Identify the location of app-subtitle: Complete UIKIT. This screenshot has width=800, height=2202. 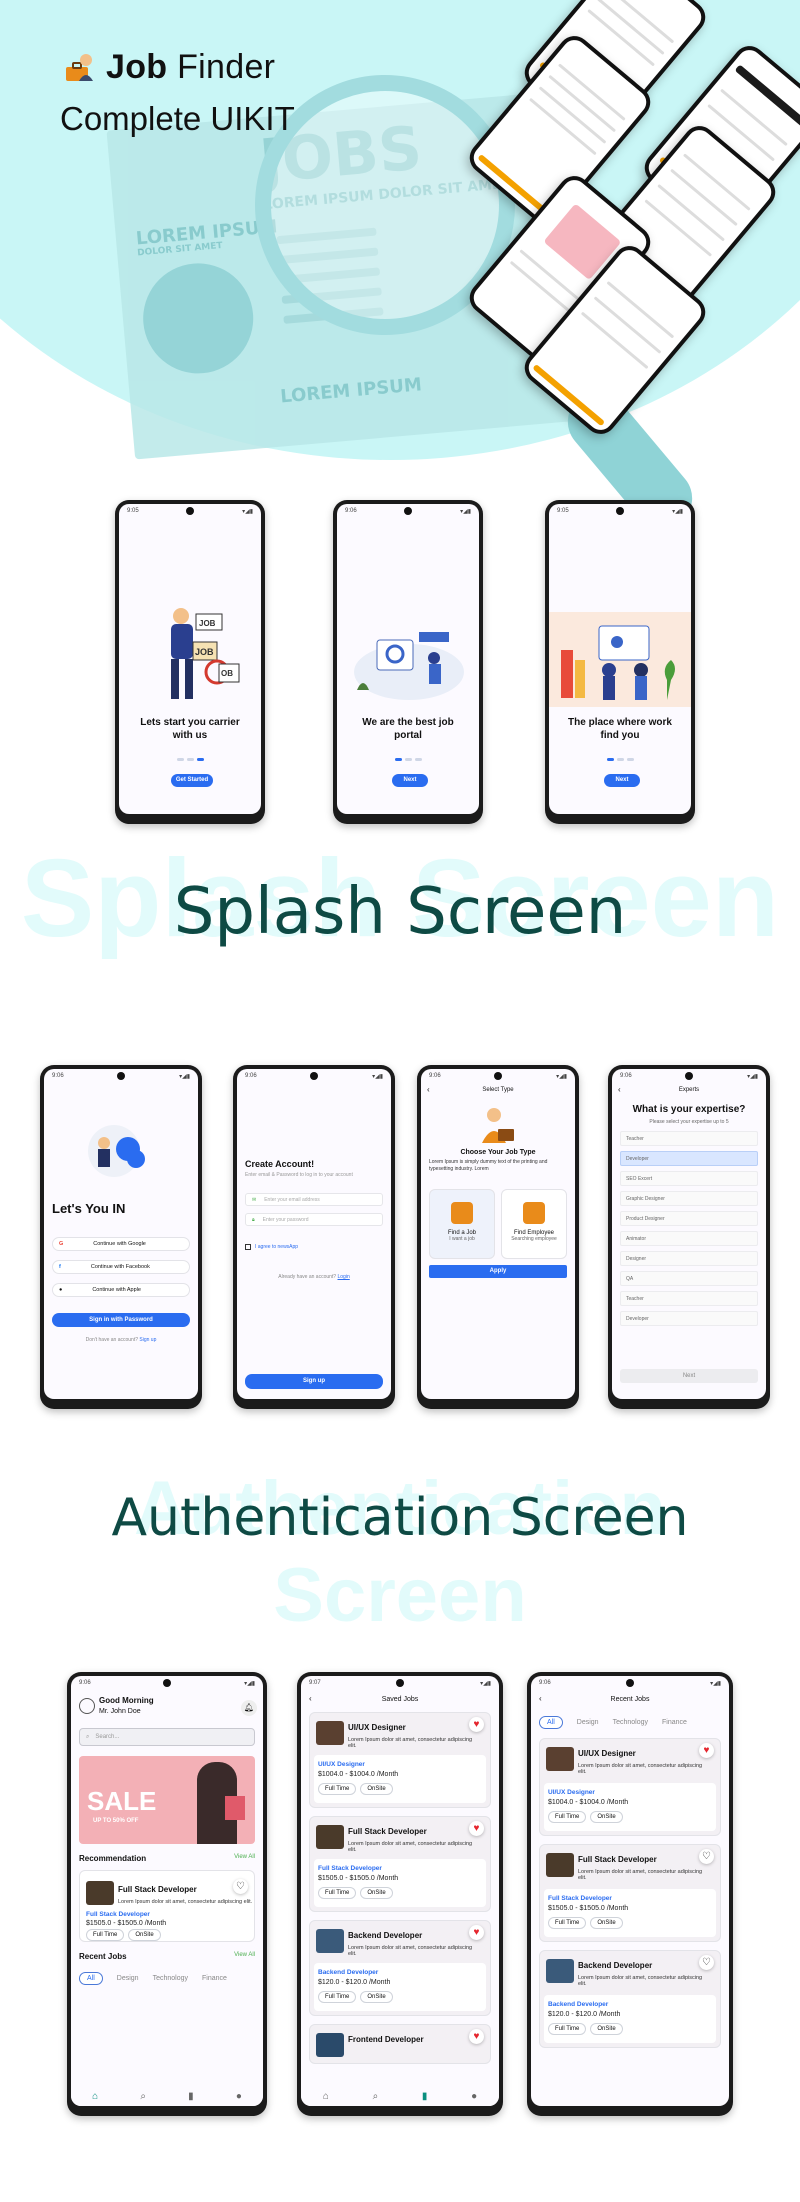
(177, 118).